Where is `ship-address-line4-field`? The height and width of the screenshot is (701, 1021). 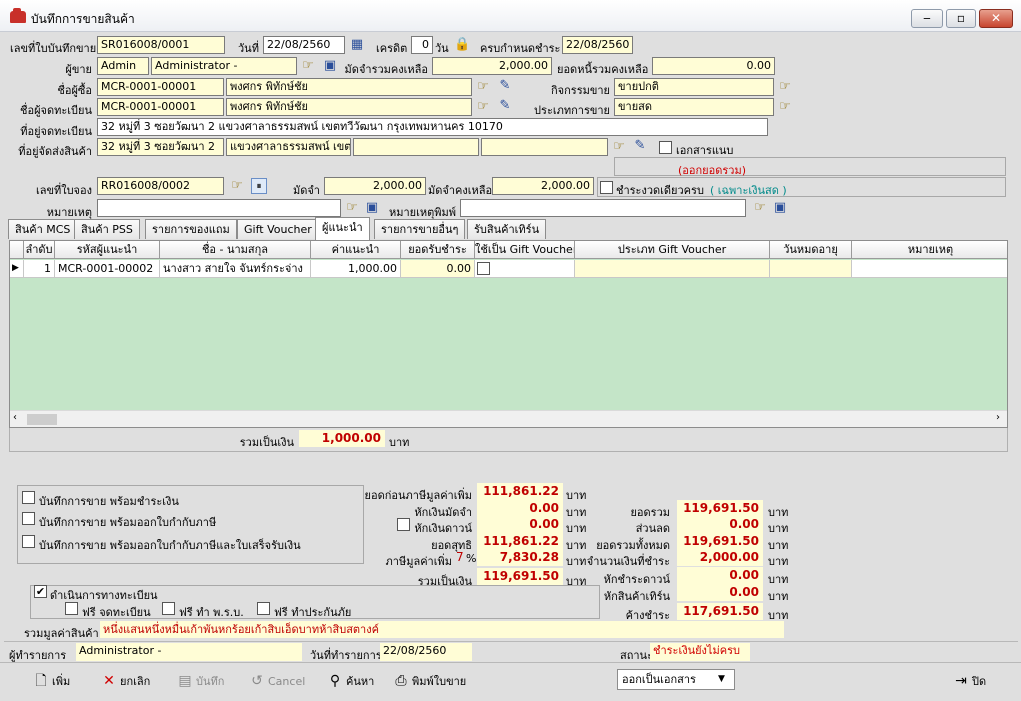
ship-address-line4-field is located at coordinates (544, 147).